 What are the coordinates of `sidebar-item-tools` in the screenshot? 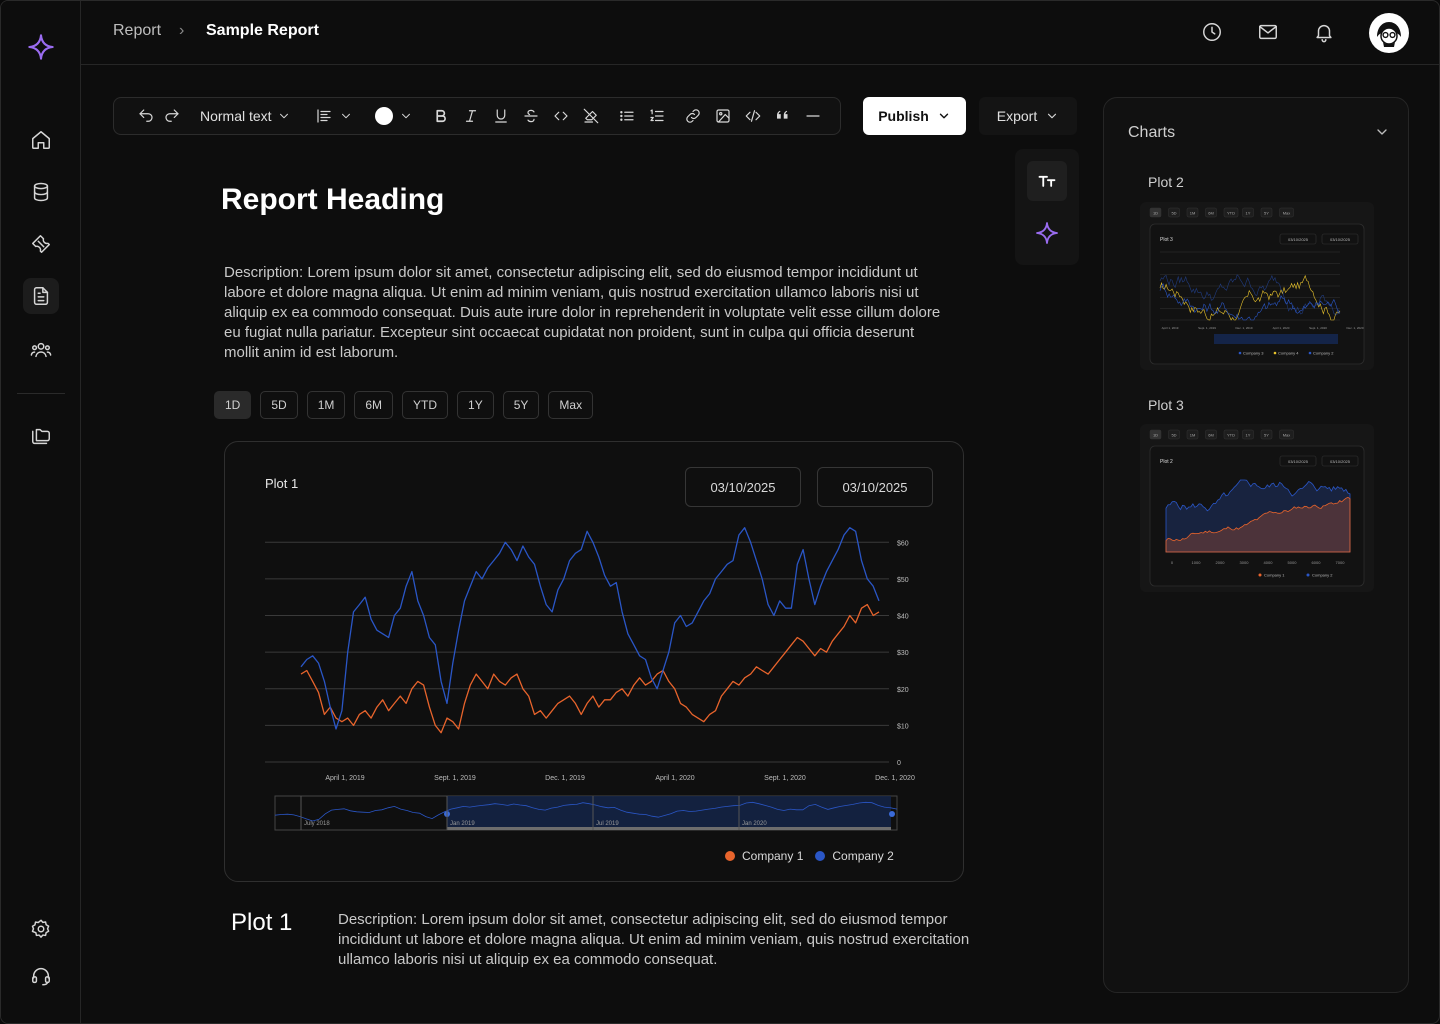 It's located at (41, 244).